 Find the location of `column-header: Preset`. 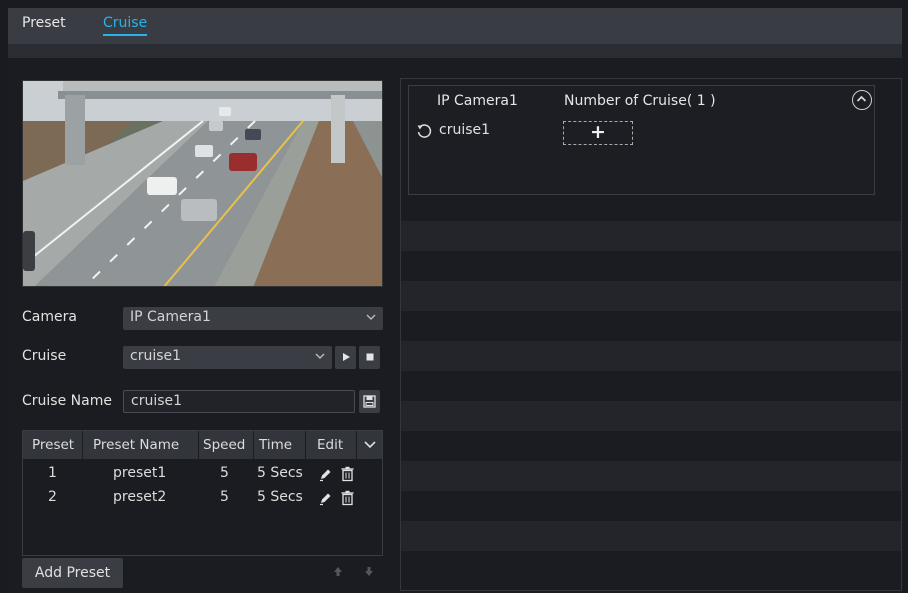

column-header: Preset is located at coordinates (53, 445).